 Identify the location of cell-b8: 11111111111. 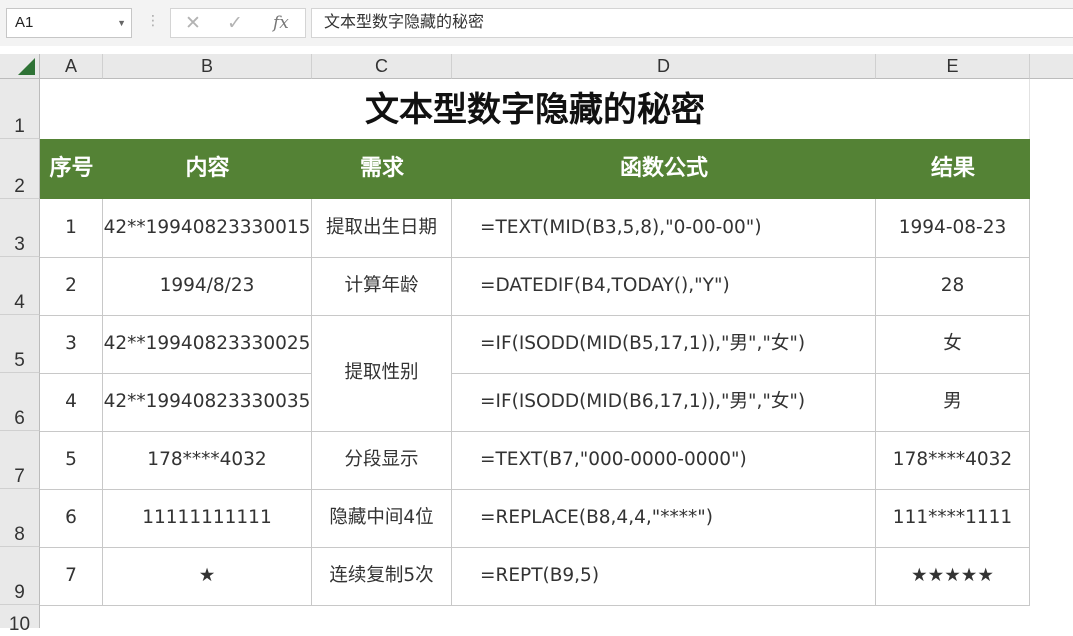
(207, 518).